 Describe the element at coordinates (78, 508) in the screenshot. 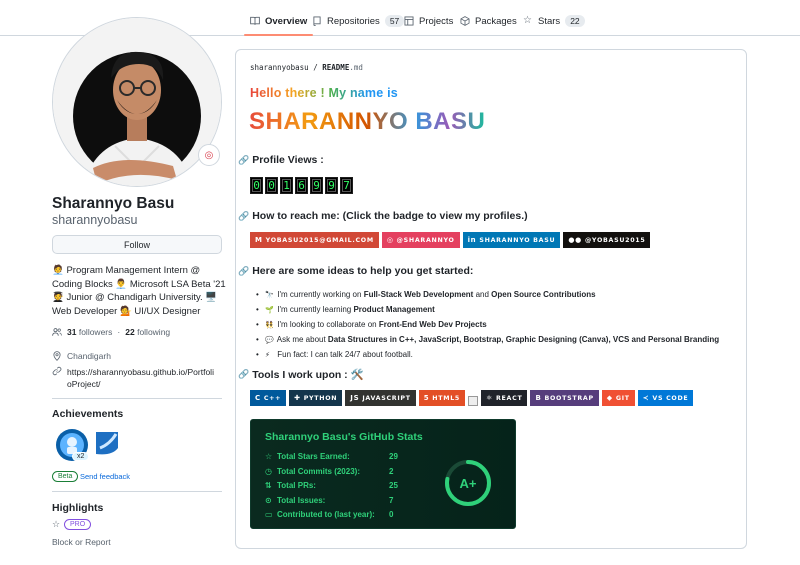

I see `highlights-title: Highlights` at that location.